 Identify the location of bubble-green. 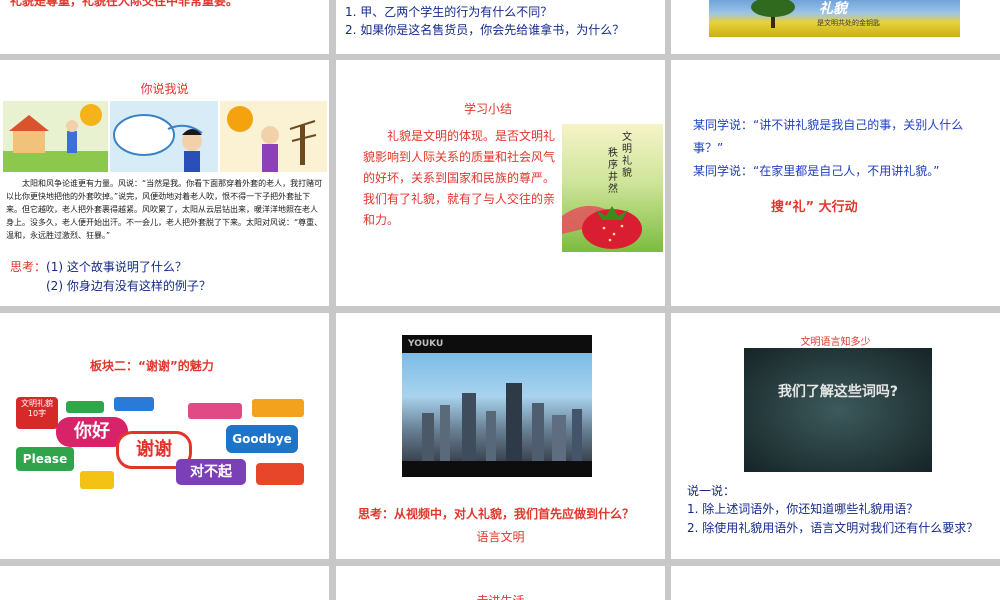
(85, 407).